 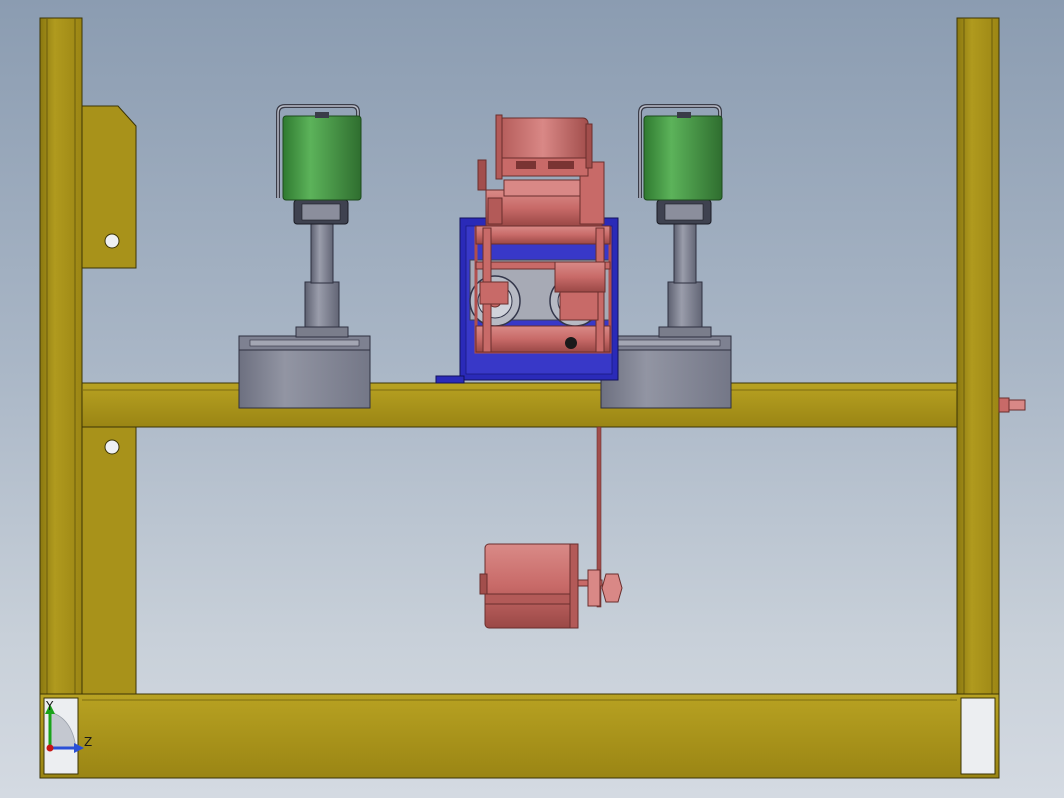 What do you see at coordinates (49, 706) in the screenshot?
I see `y-axis-label: Y` at bounding box center [49, 706].